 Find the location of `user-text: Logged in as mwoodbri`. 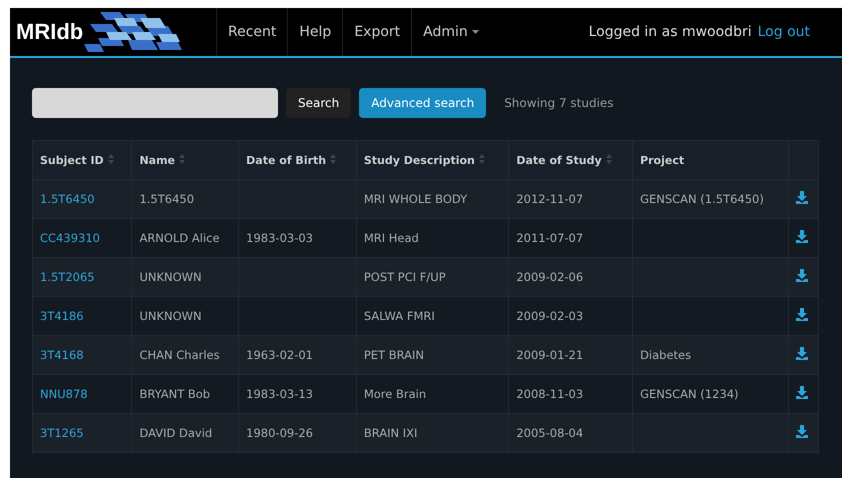

user-text: Logged in as mwoodbri is located at coordinates (670, 32).